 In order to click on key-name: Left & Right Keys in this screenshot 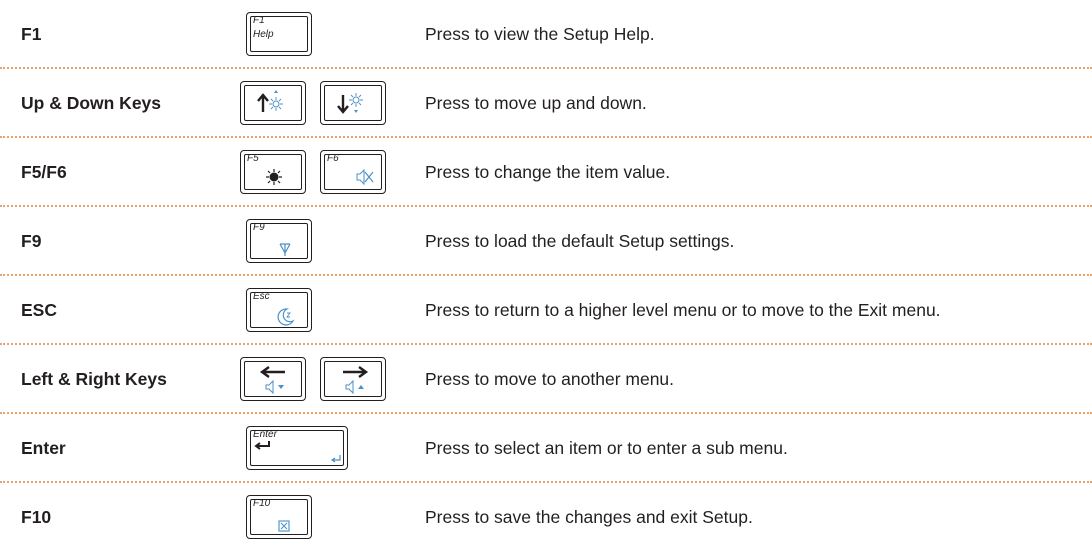, I will do `click(94, 379)`.